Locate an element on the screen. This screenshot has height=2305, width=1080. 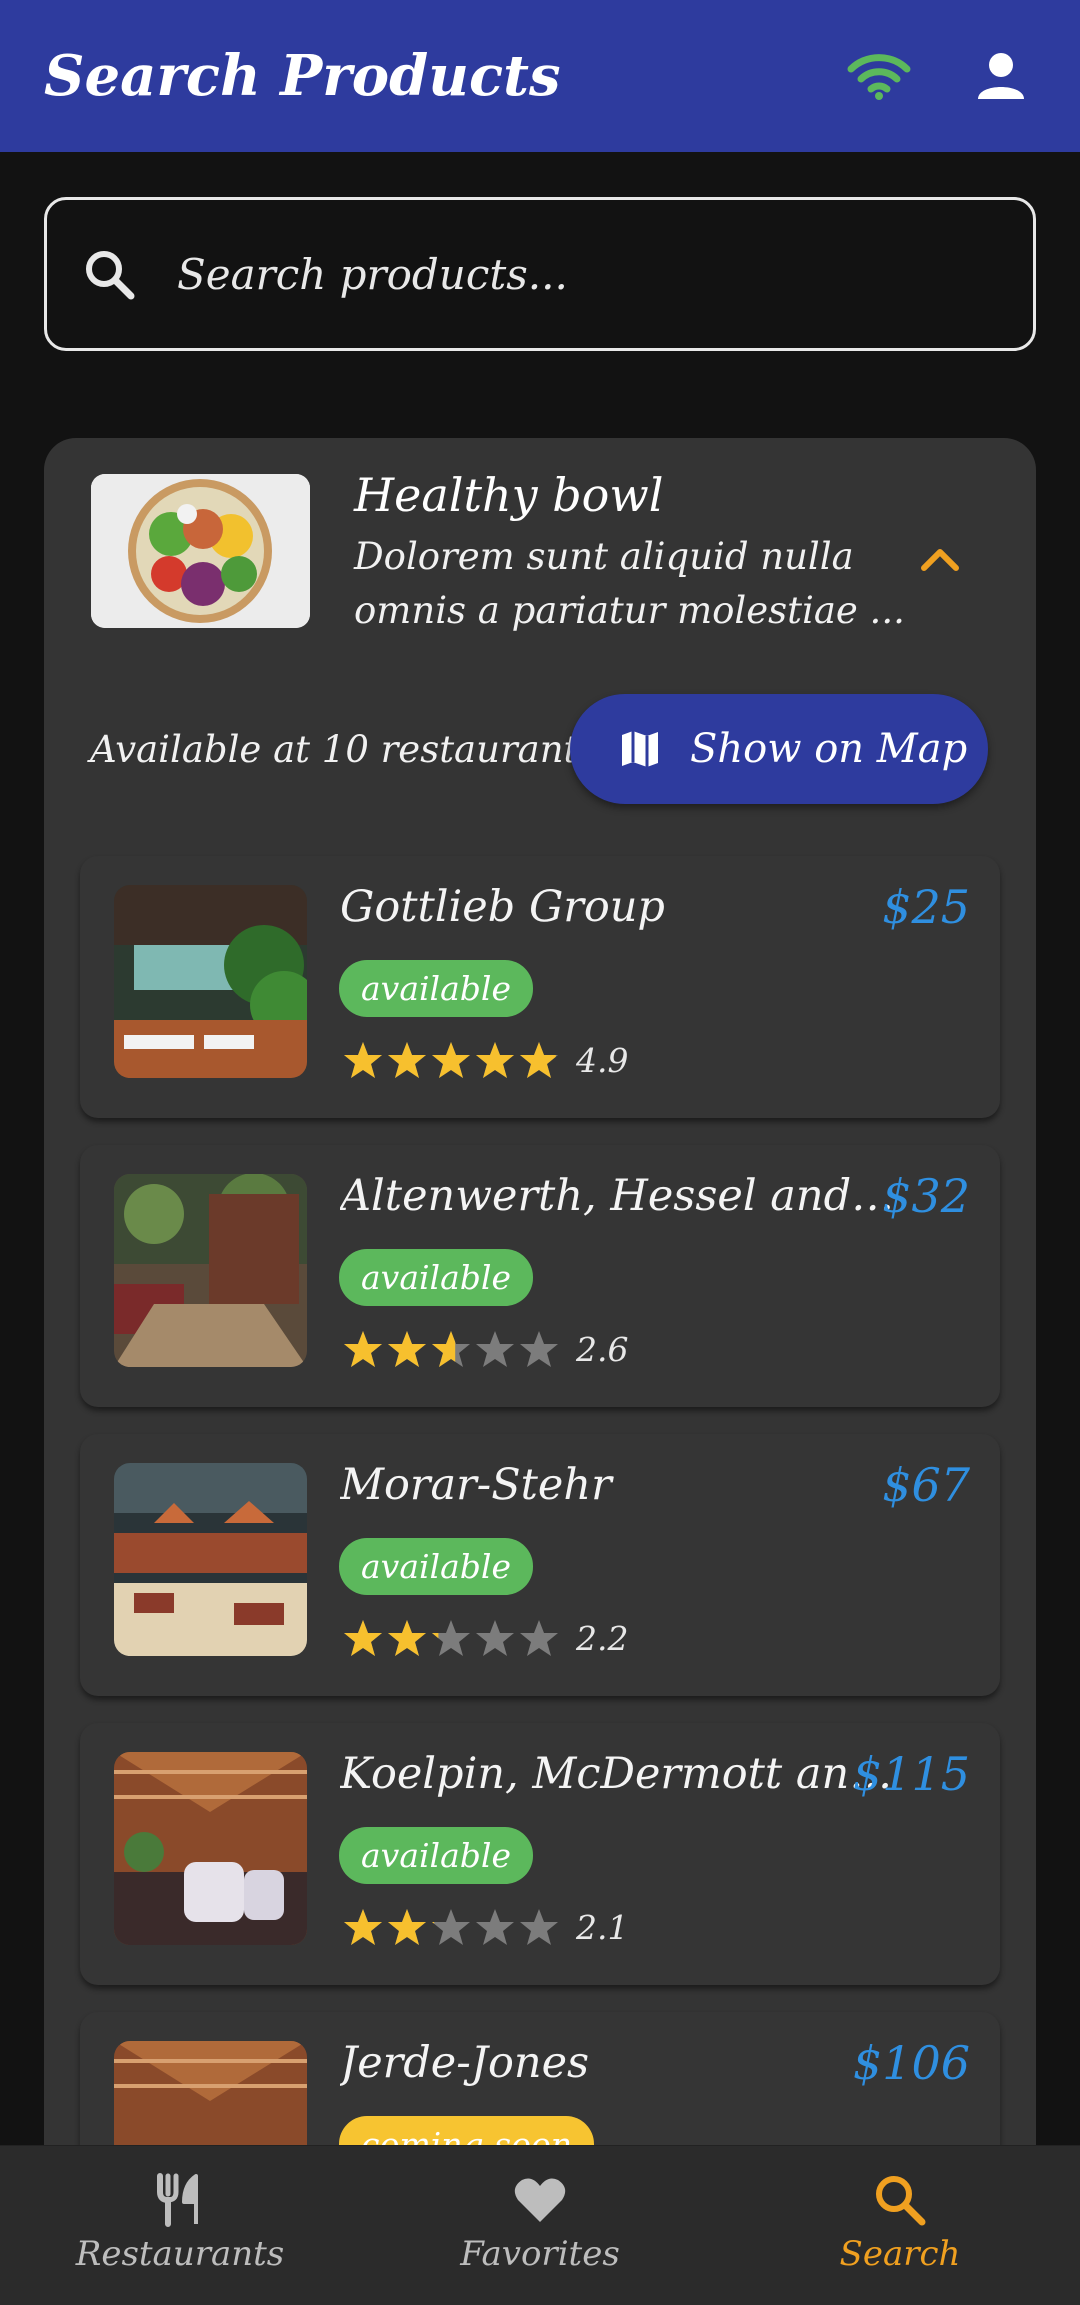
app-bar: Search Products is located at coordinates (540, 76).